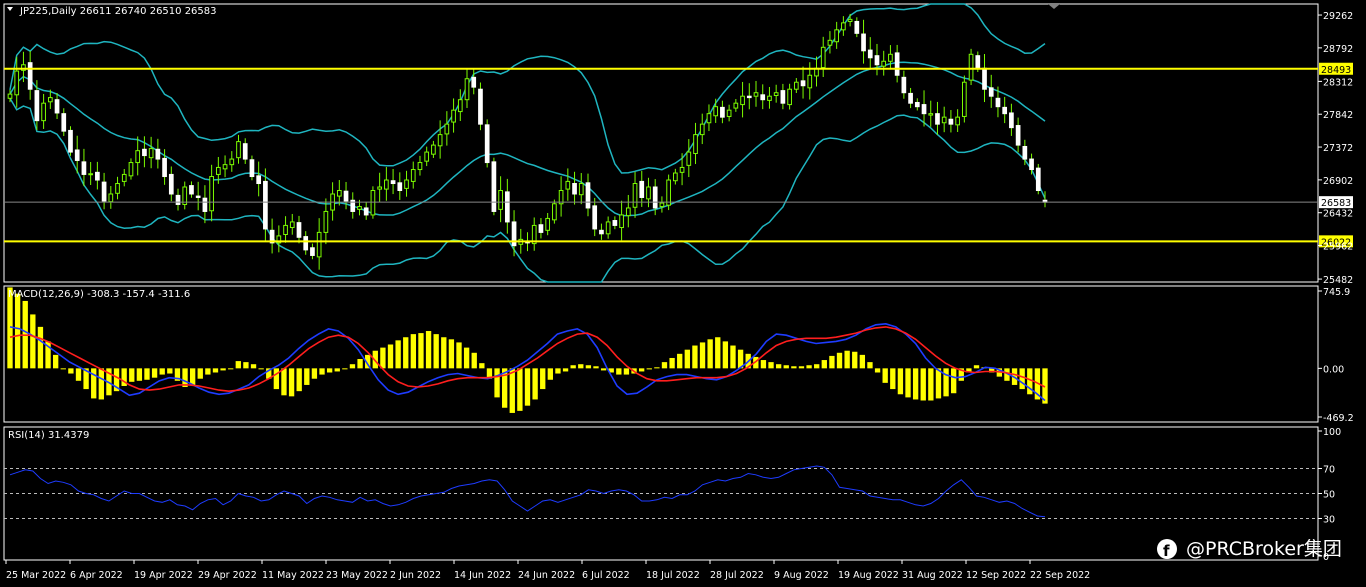 The width and height of the screenshot is (1366, 587). What do you see at coordinates (1329, 495) in the screenshot?
I see `rsi-tick-label: 50` at bounding box center [1329, 495].